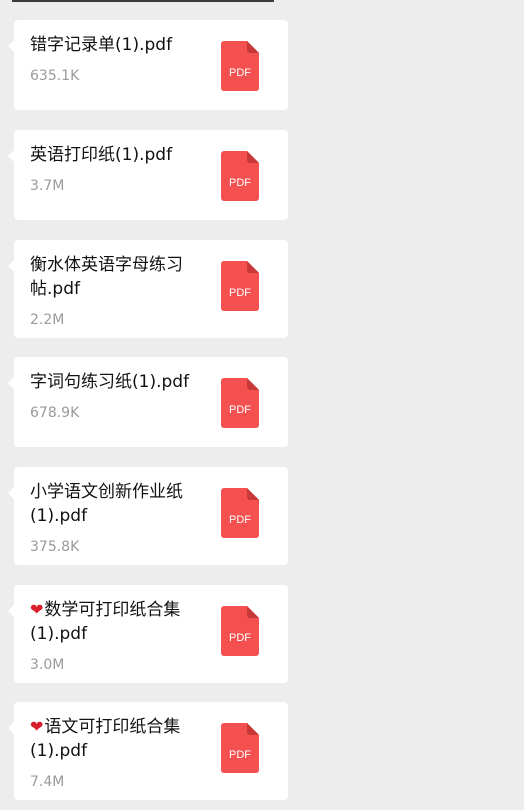  Describe the element at coordinates (55, 76) in the screenshot. I see `file-size: 635.1K` at that location.